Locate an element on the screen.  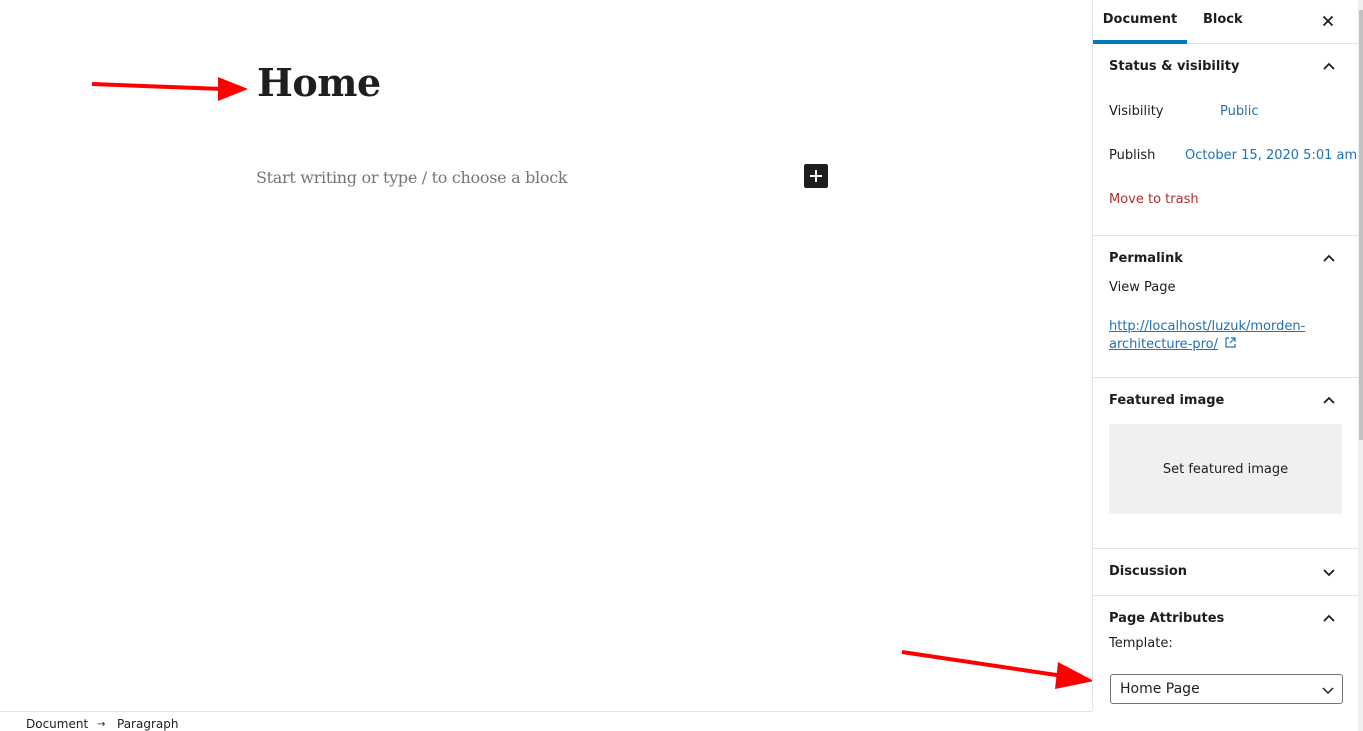
tab-document: Document is located at coordinates (1140, 22).